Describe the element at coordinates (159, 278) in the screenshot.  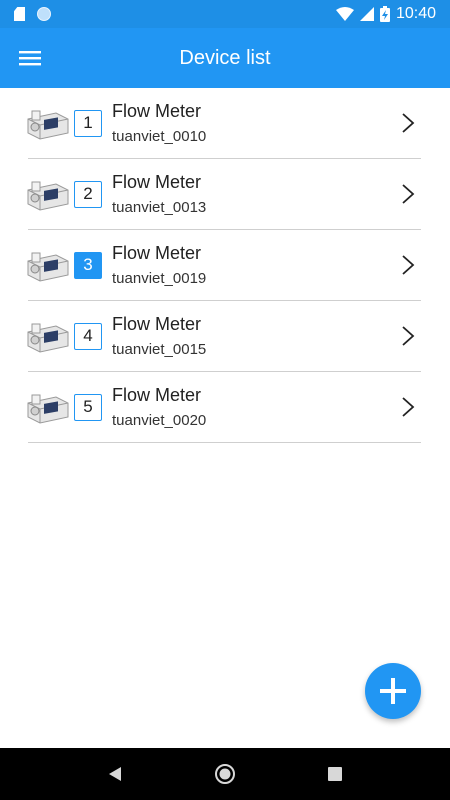
I see `device-id: tuanviet_0019` at that location.